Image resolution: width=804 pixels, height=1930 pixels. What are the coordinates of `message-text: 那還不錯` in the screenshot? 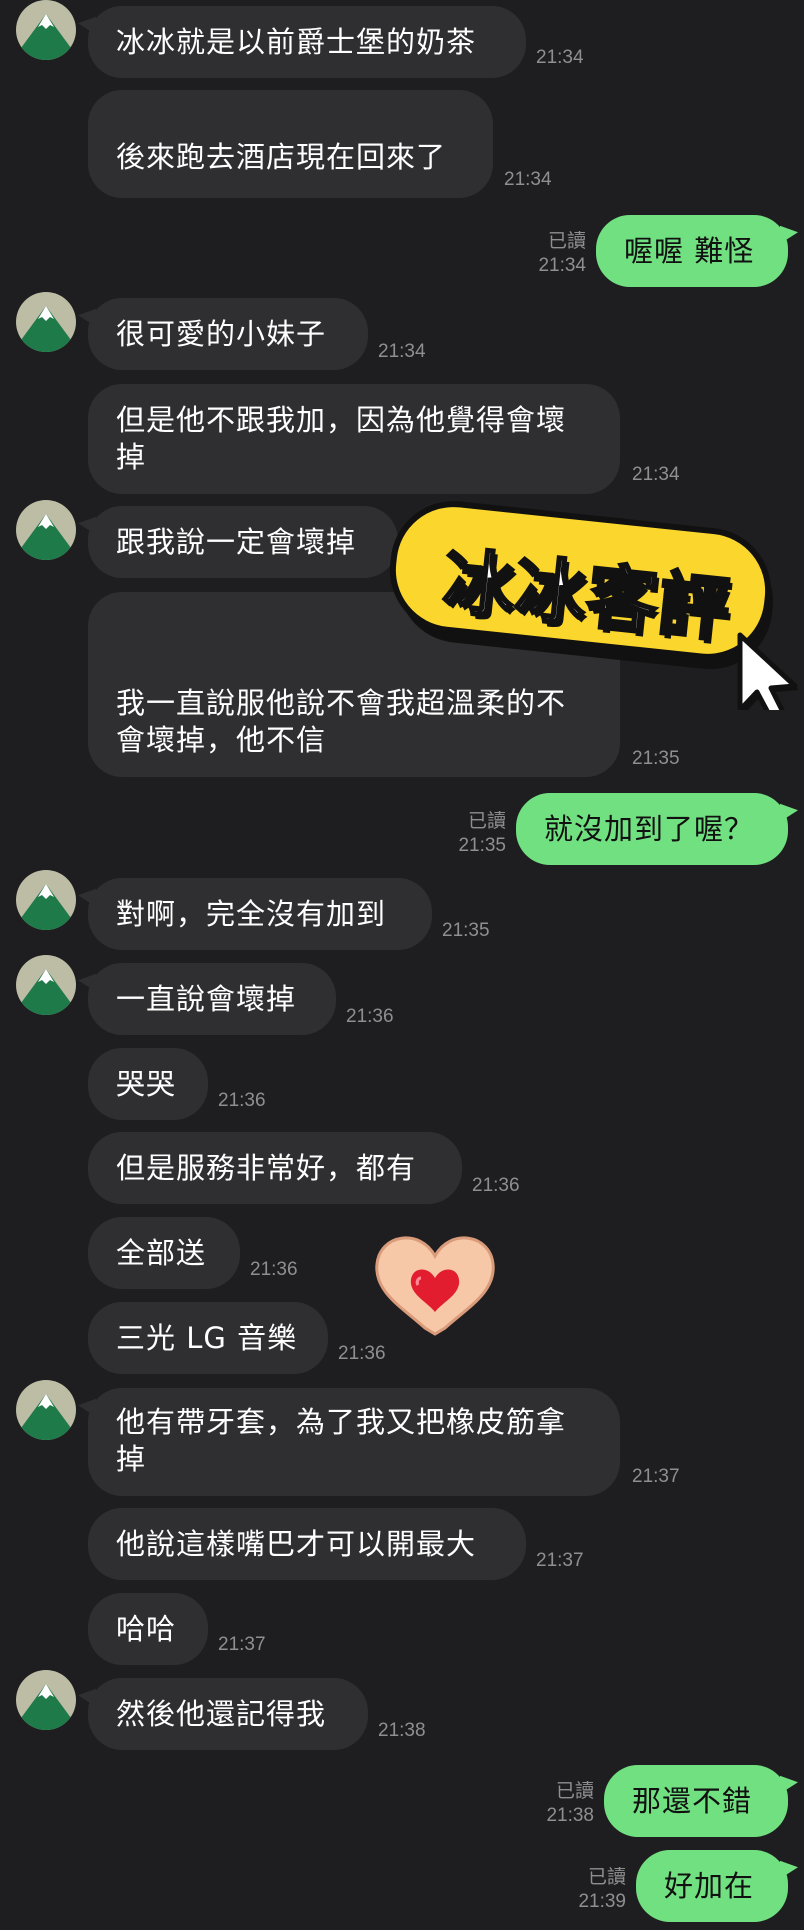 It's located at (692, 1800).